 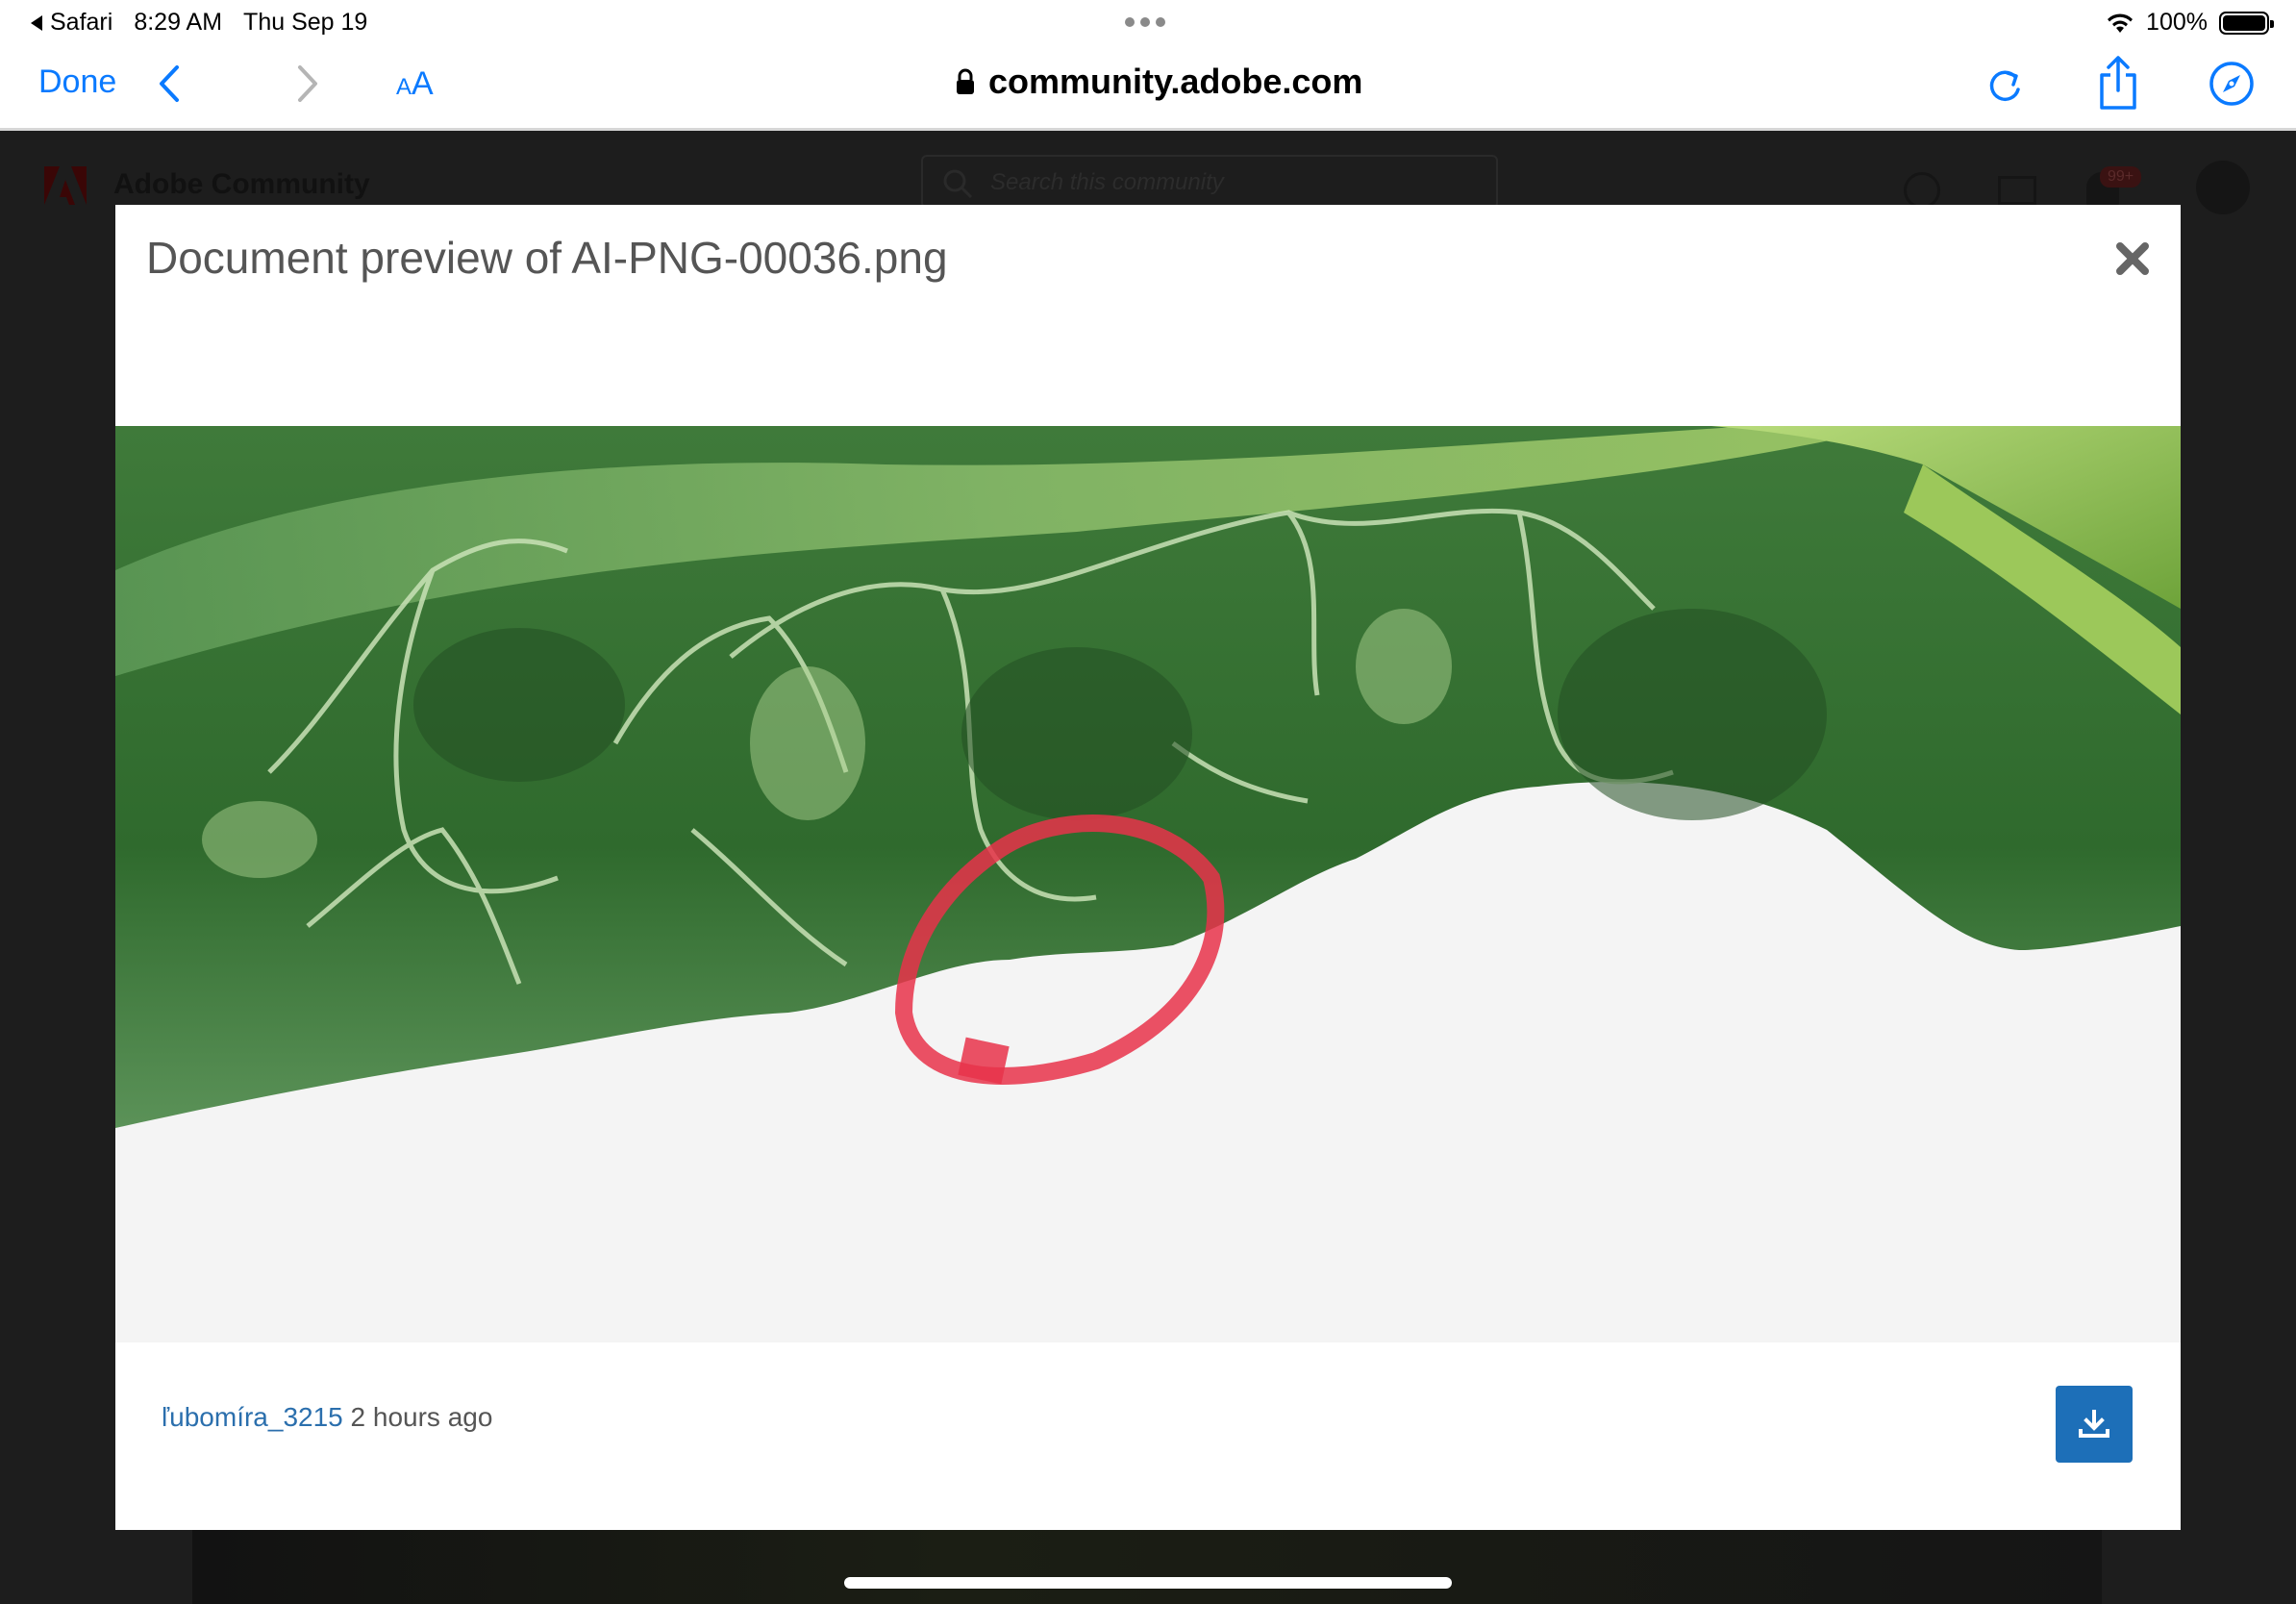 I want to click on forward-chevron-icon, so click(x=306, y=84).